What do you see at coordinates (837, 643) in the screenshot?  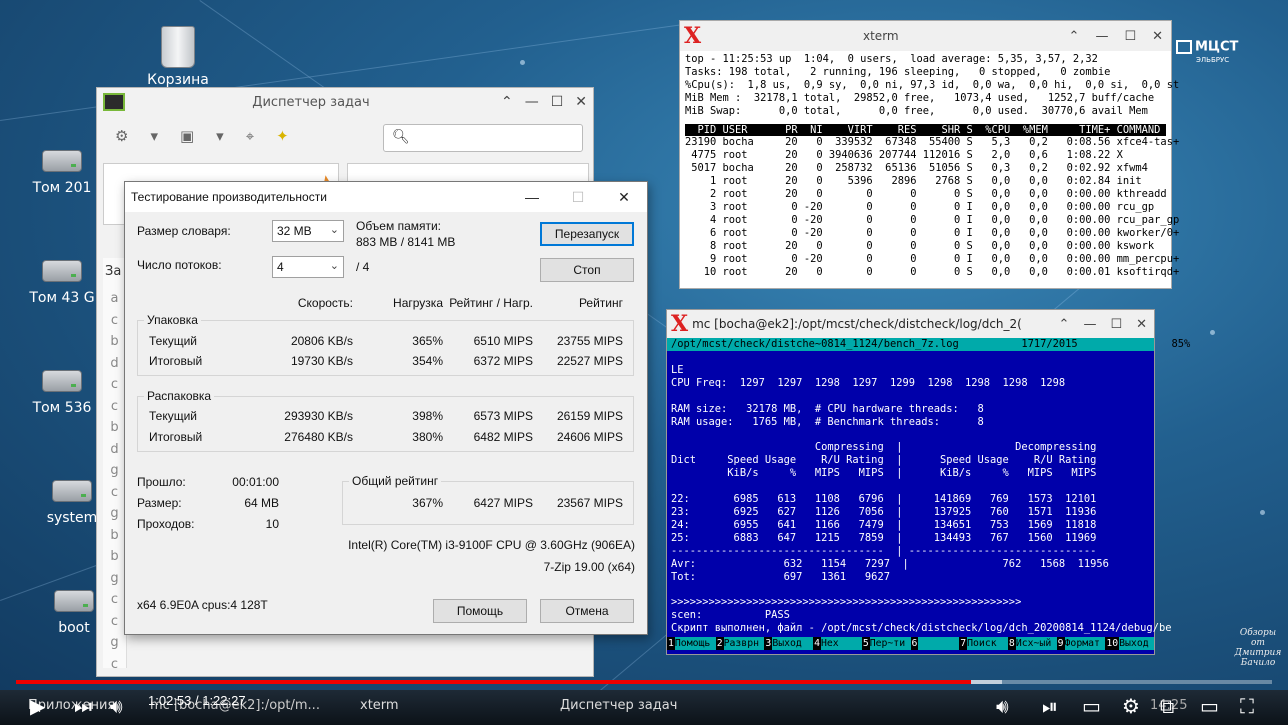 I see `fkey-hex: 4 Hex` at bounding box center [837, 643].